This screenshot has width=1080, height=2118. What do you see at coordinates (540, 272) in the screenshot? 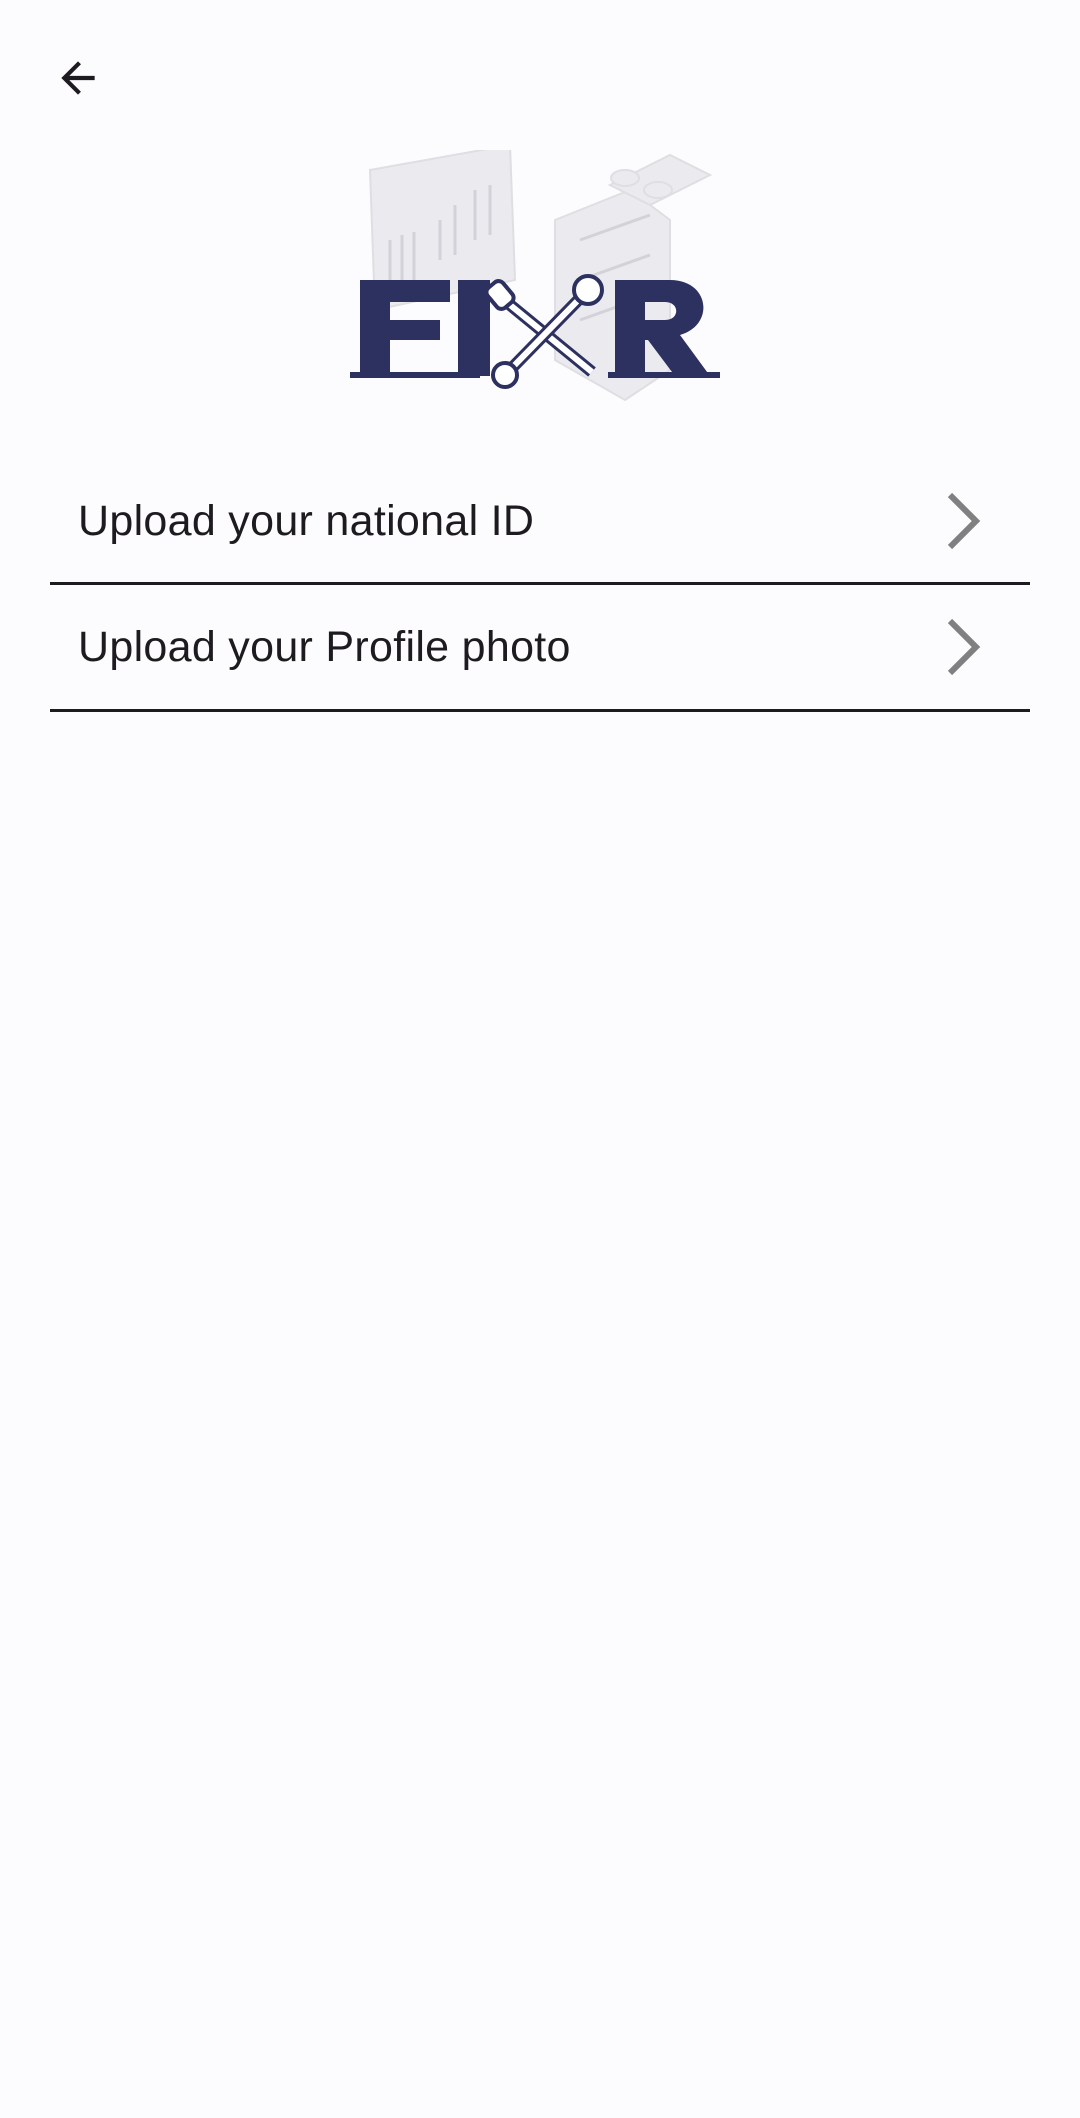
I see `workshop-illustration` at bounding box center [540, 272].